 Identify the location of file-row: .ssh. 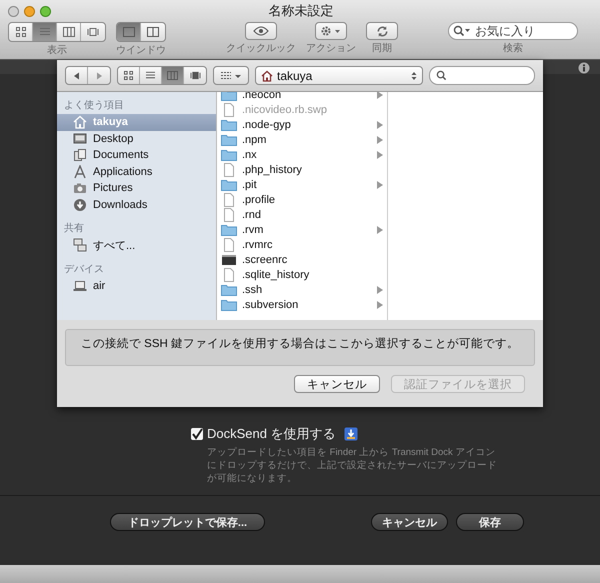
(302, 289).